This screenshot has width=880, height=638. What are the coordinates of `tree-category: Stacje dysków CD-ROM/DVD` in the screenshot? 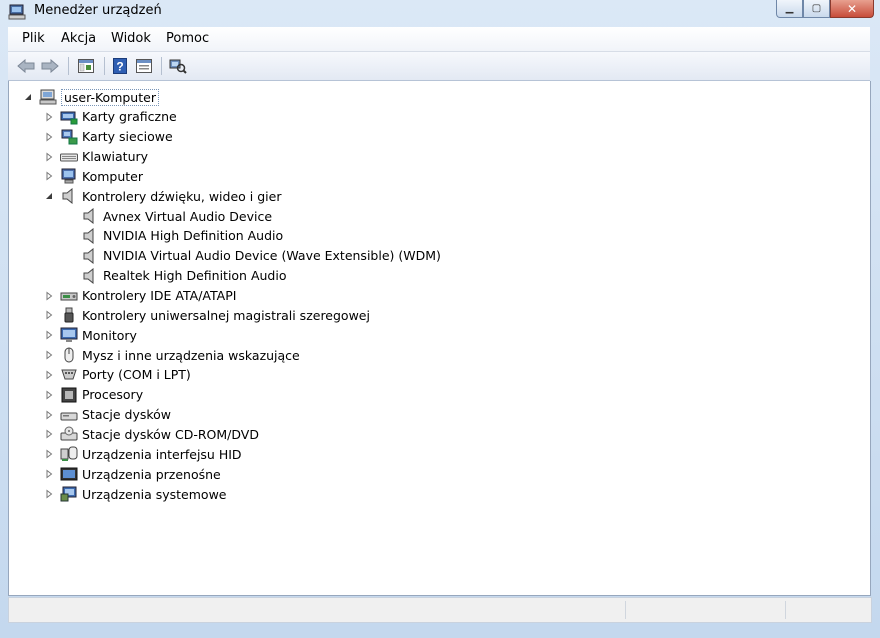 It's located at (151, 434).